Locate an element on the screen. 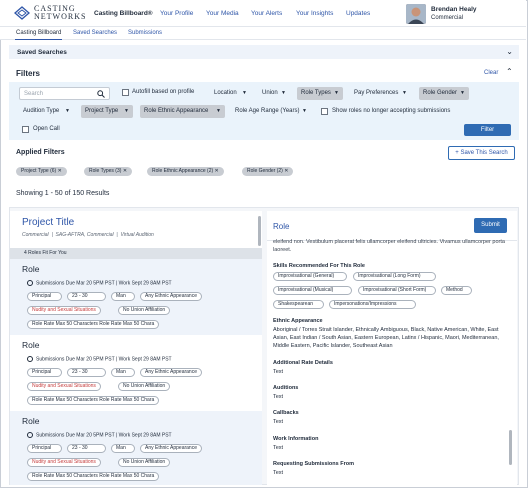  location-select: Location ▼ is located at coordinates (230, 93).